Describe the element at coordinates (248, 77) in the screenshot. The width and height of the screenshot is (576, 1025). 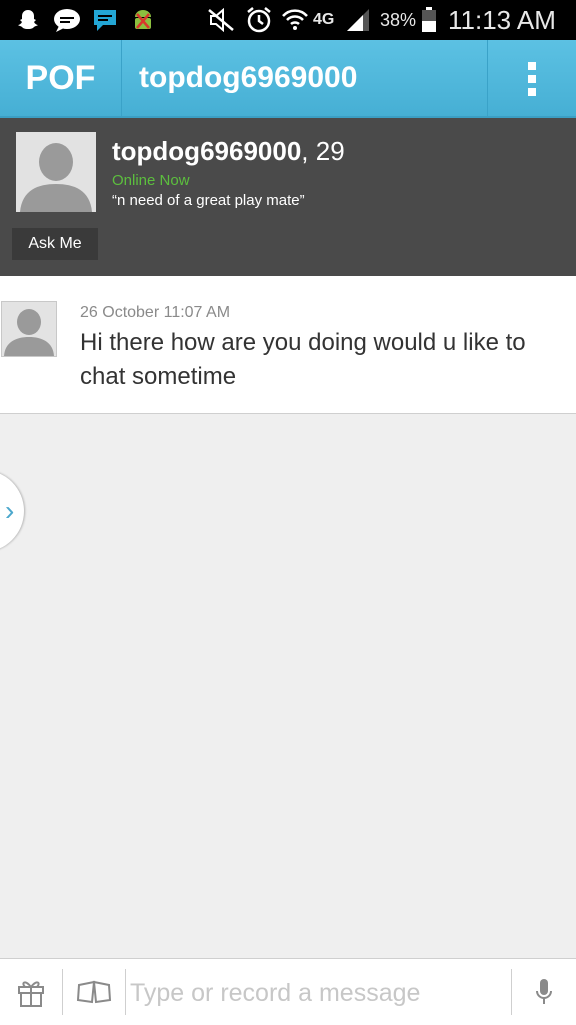
I see `conversation-title: topdog6969000` at that location.